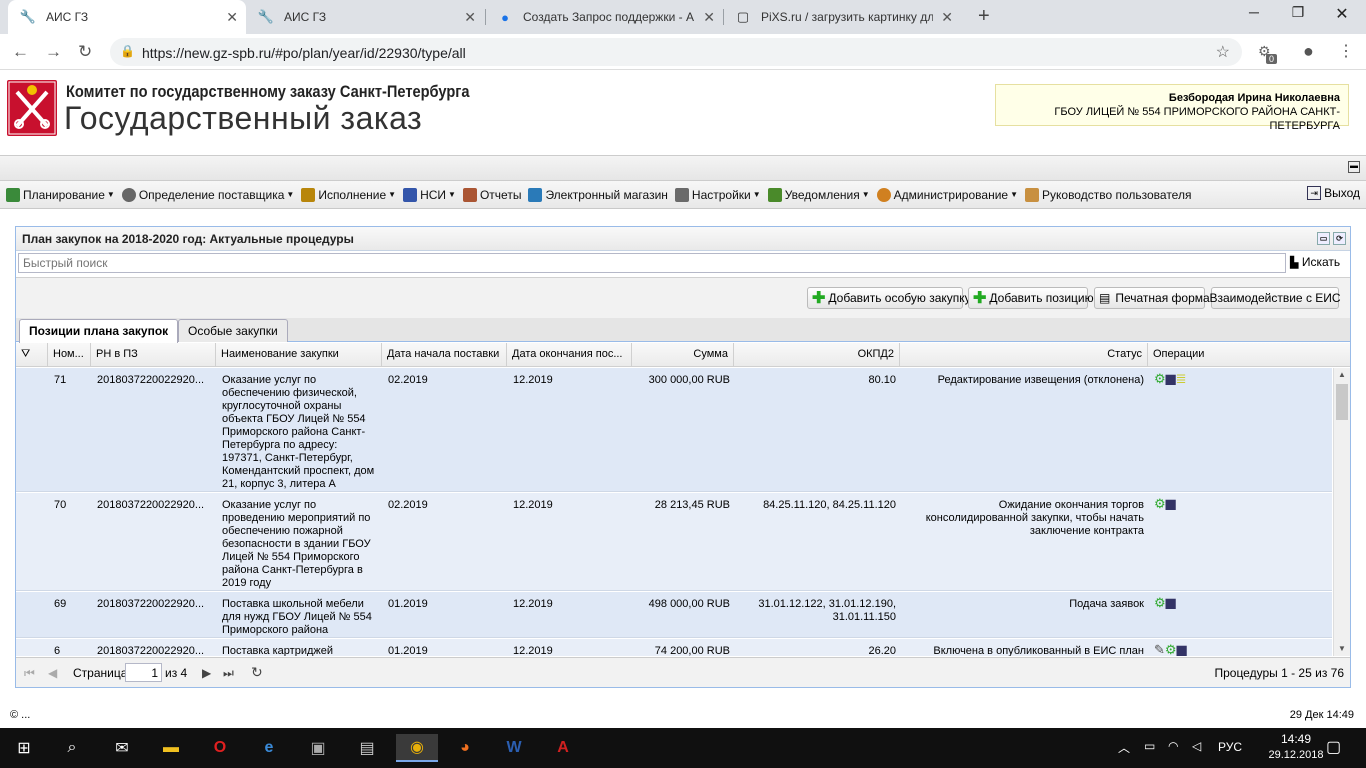 The image size is (1366, 768). Describe the element at coordinates (278, 650) in the screenshot. I see `cell-name: Поставка картриджей` at that location.